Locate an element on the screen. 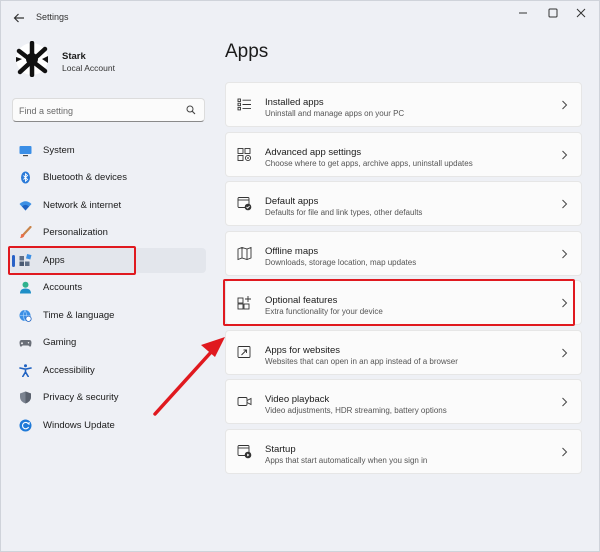 The height and width of the screenshot is (552, 600). apps-highlight-annotation is located at coordinates (72, 260).